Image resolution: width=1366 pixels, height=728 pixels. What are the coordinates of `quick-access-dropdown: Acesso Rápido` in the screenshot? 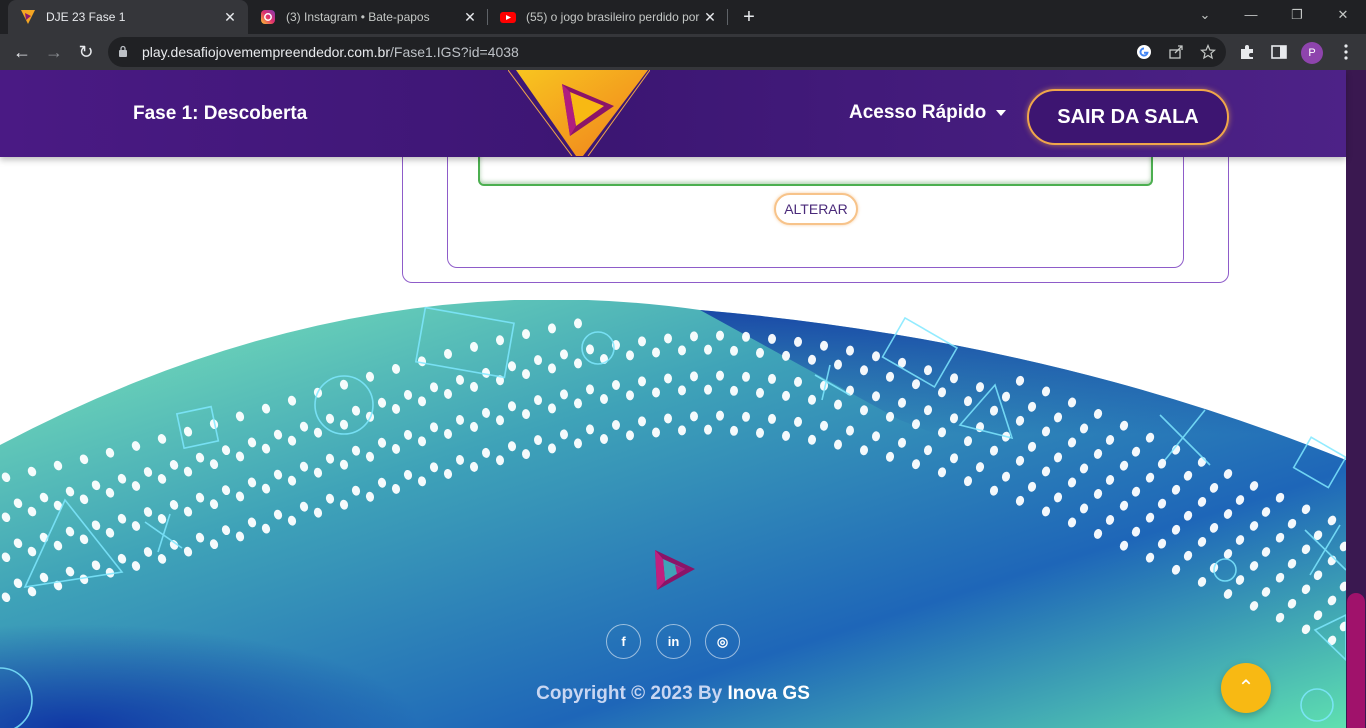 It's located at (928, 113).